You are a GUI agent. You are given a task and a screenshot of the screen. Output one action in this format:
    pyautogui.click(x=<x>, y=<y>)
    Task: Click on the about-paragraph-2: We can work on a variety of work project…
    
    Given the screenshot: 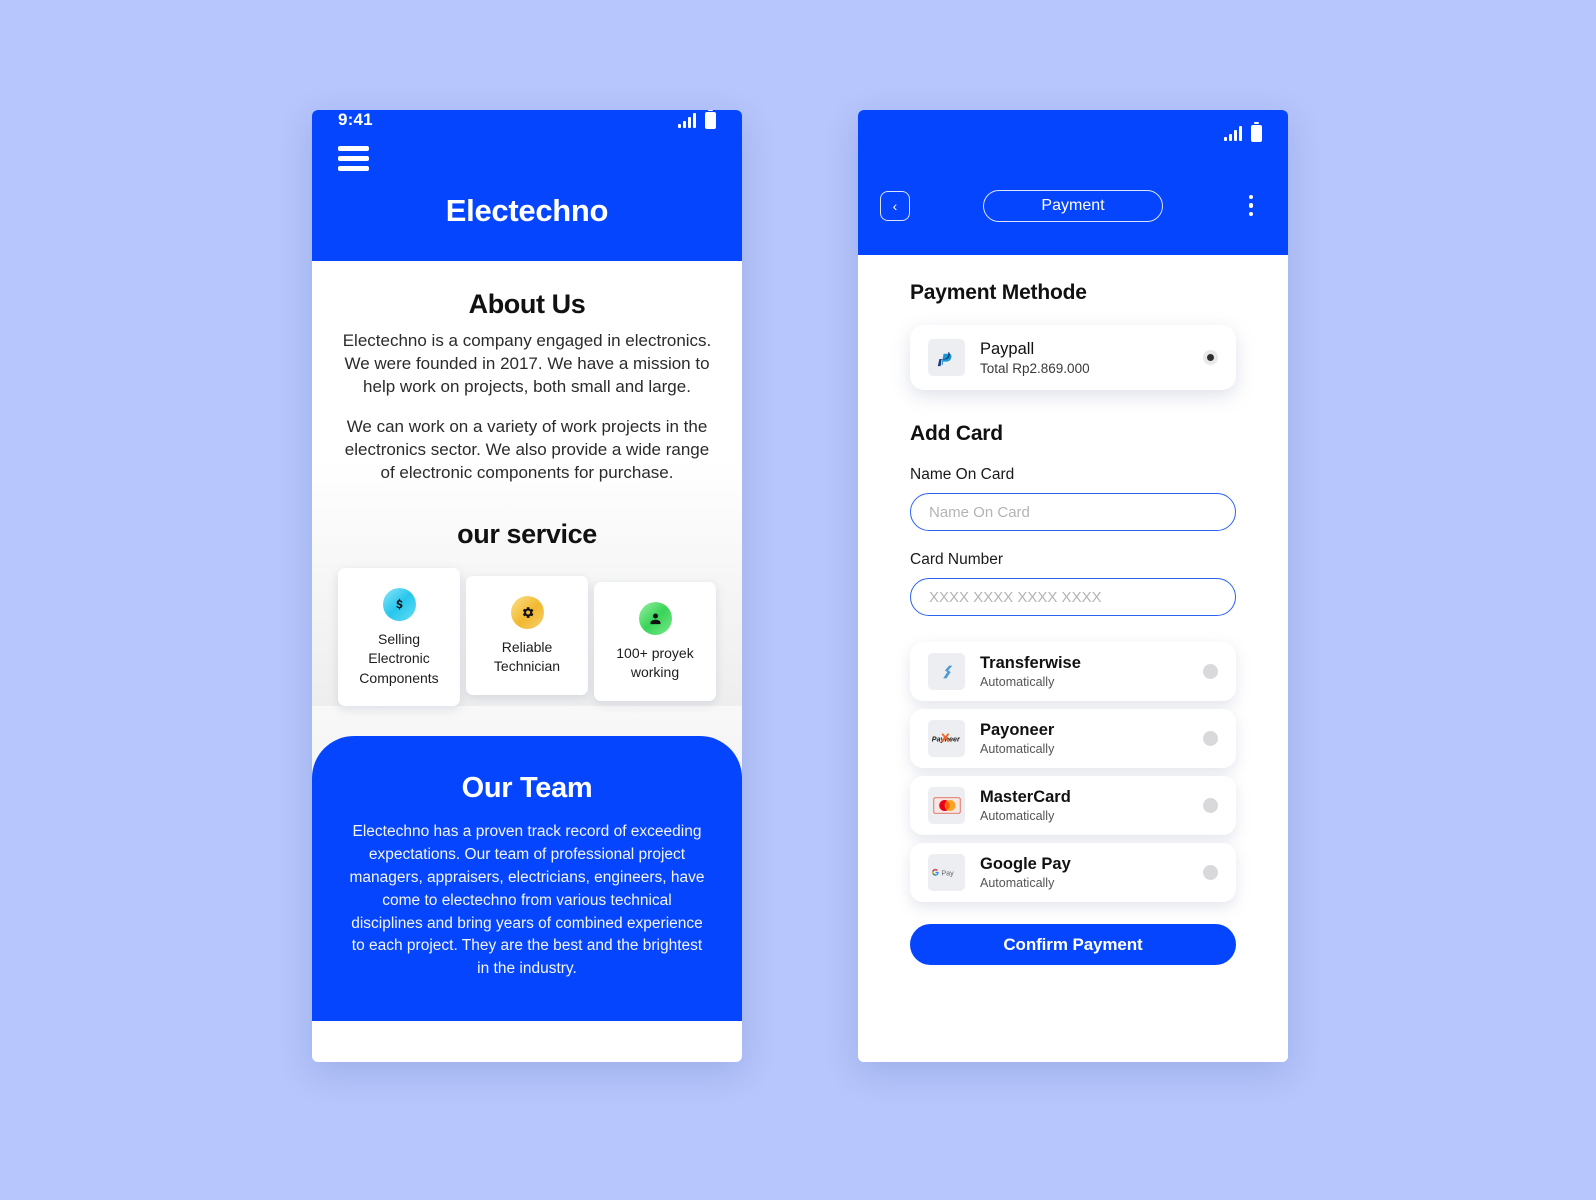 What is the action you would take?
    pyautogui.click(x=527, y=449)
    